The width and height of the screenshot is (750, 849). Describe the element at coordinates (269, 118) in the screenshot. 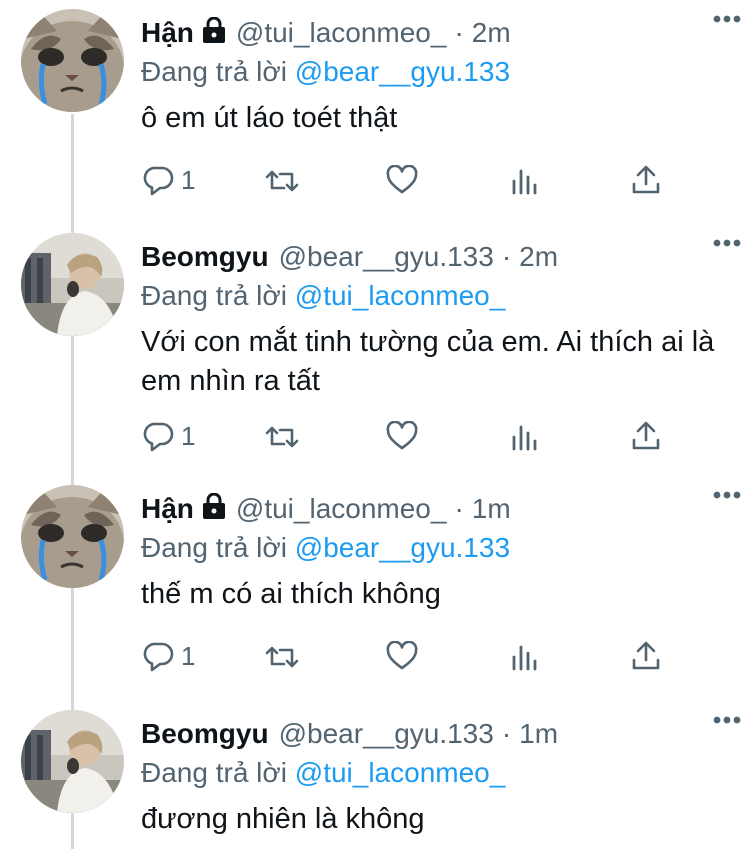

I see `tweet-text: ô em út láo toét thật` at that location.